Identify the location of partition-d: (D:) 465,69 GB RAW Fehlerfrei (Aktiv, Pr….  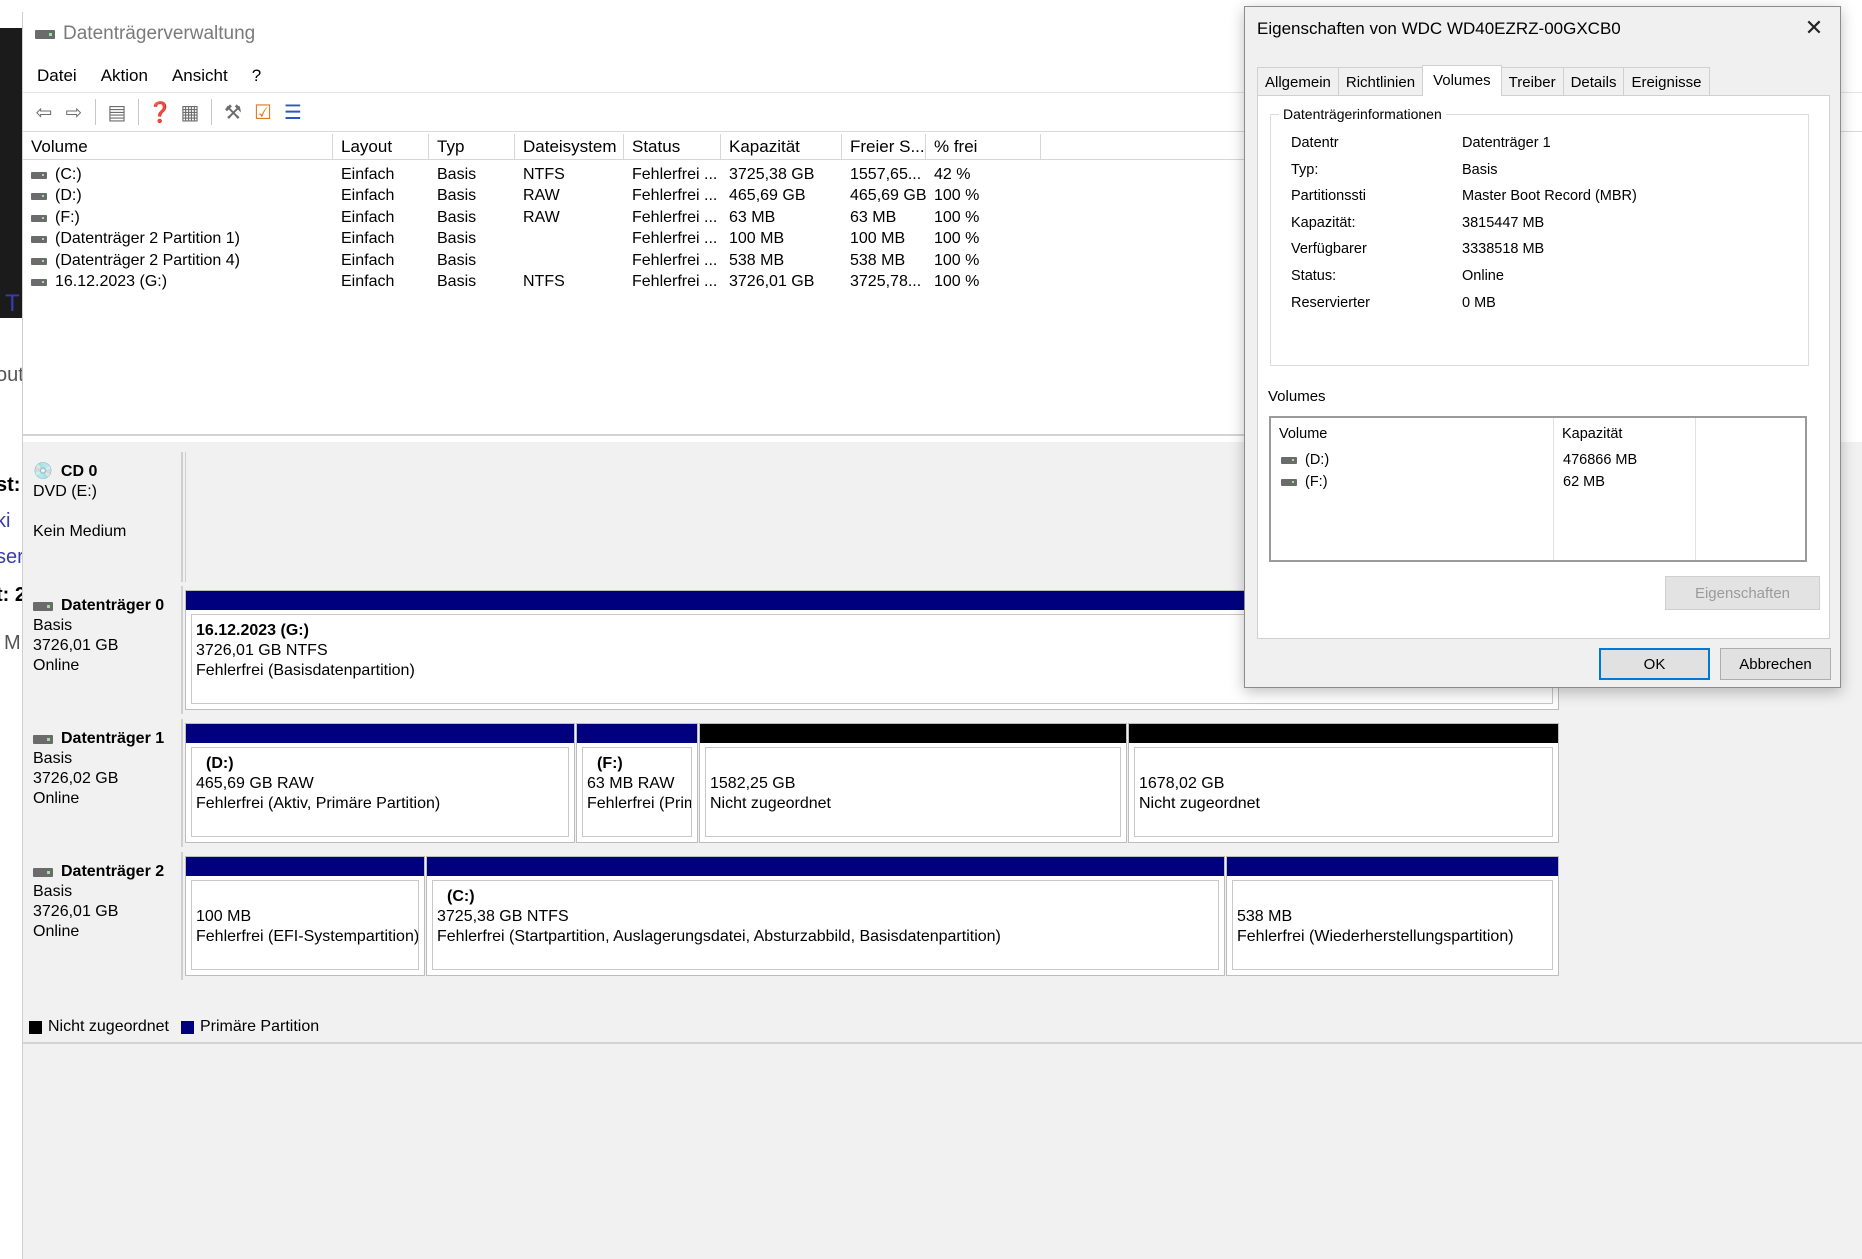
(380, 783).